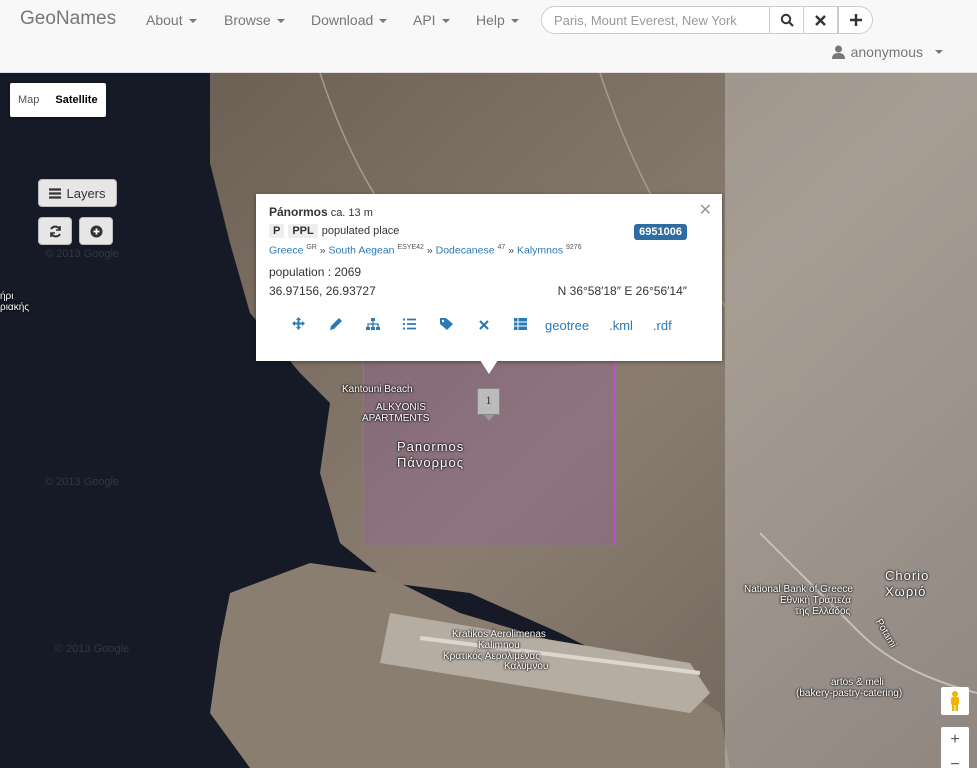  I want to click on refresh-button, so click(55, 231).